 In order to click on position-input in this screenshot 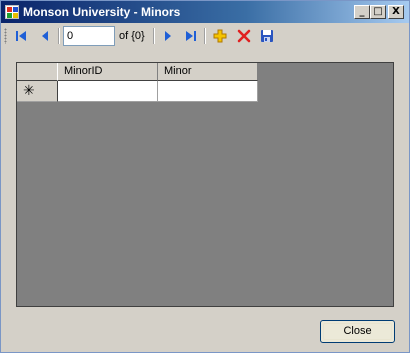, I will do `click(89, 36)`.